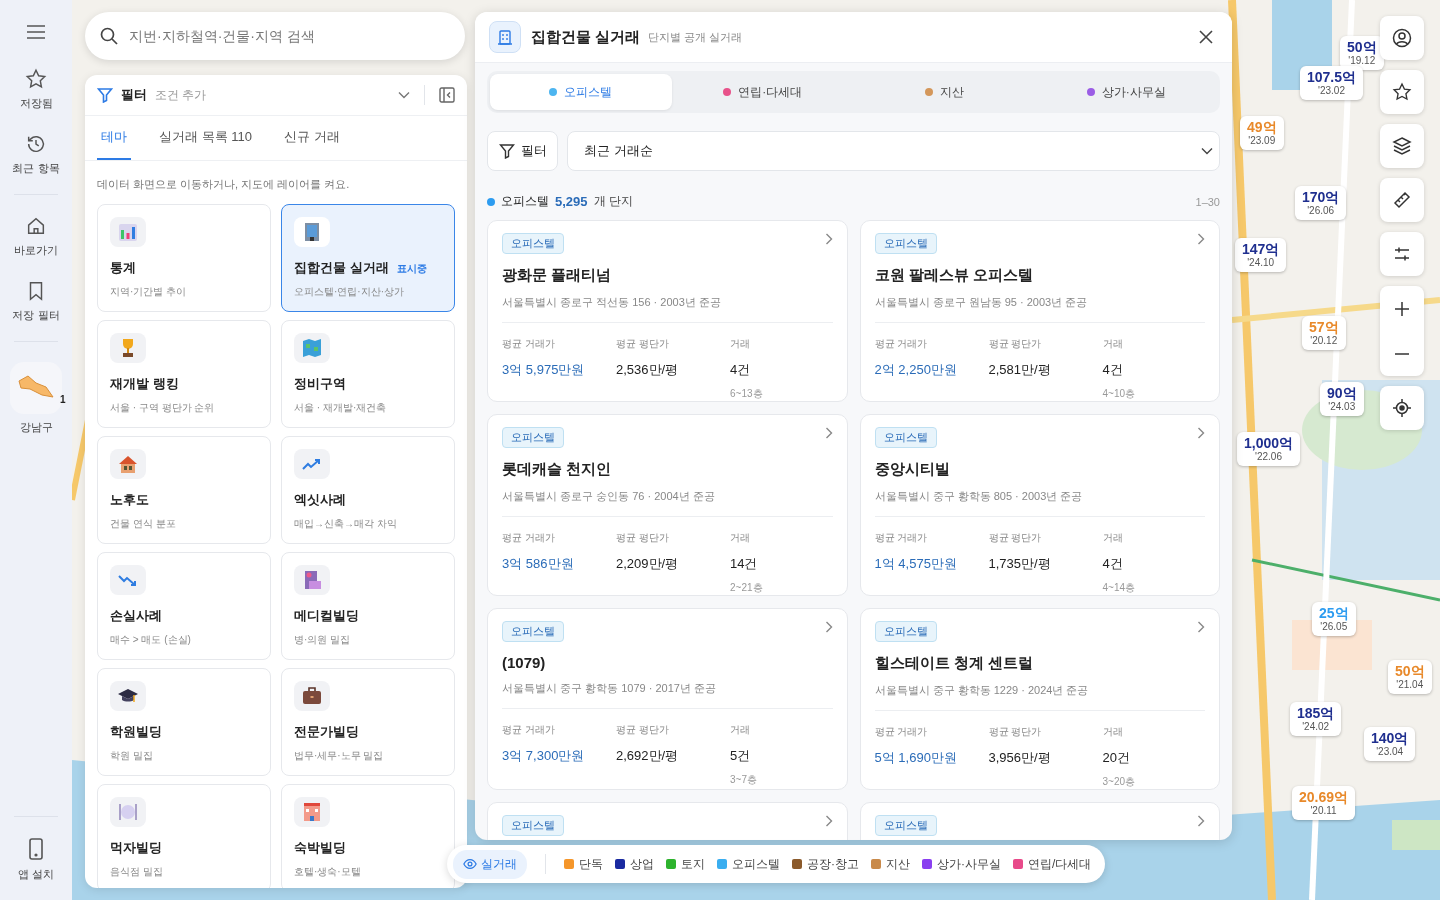  Describe the element at coordinates (1332, 83) in the screenshot. I see `price-marker: 107.5억 '23.02` at that location.